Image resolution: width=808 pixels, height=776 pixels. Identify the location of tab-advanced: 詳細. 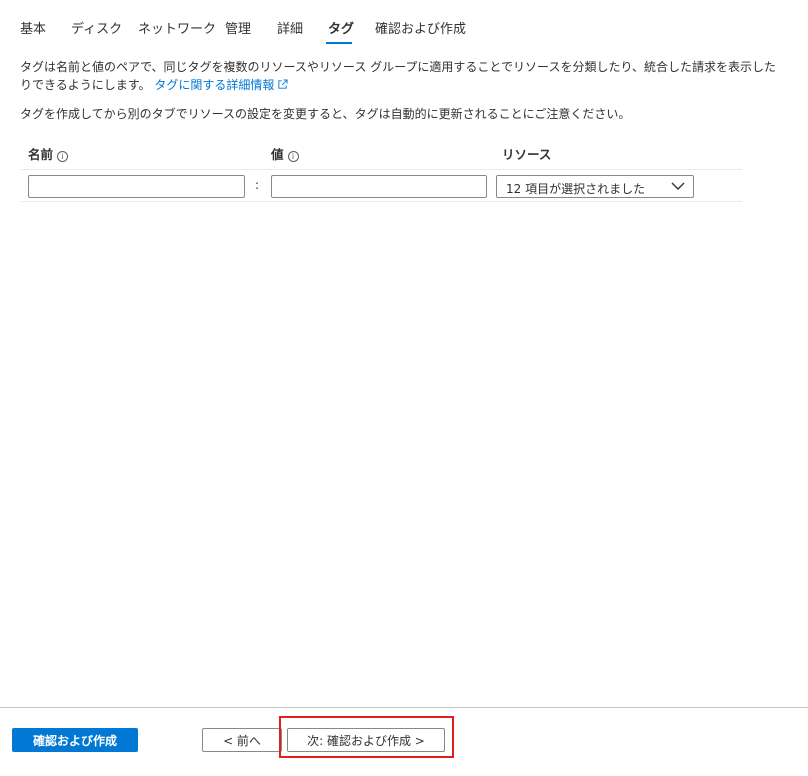
(290, 27).